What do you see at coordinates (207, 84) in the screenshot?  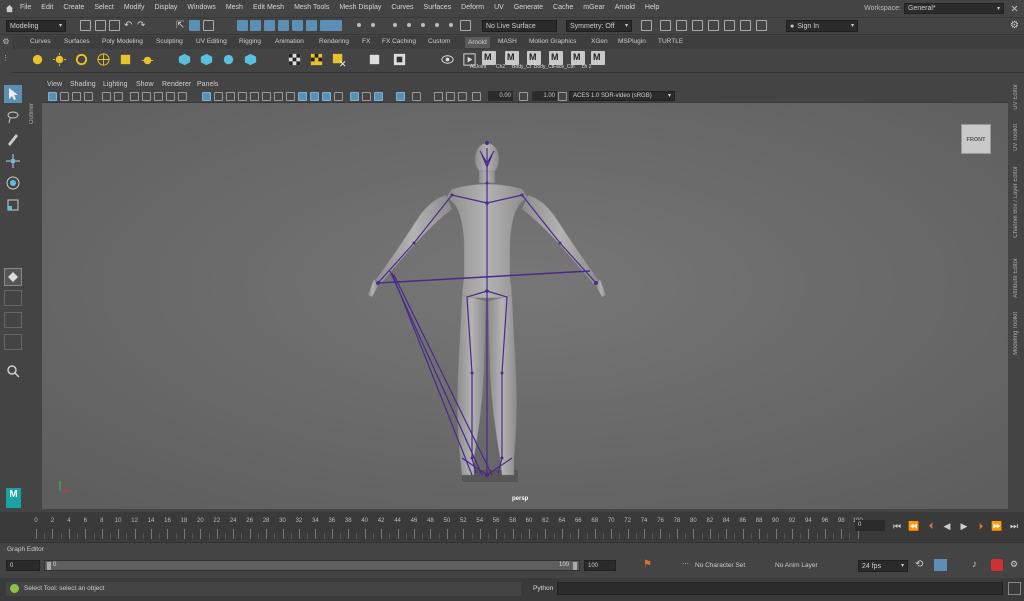 I see `panel-menu-panels: Panels` at bounding box center [207, 84].